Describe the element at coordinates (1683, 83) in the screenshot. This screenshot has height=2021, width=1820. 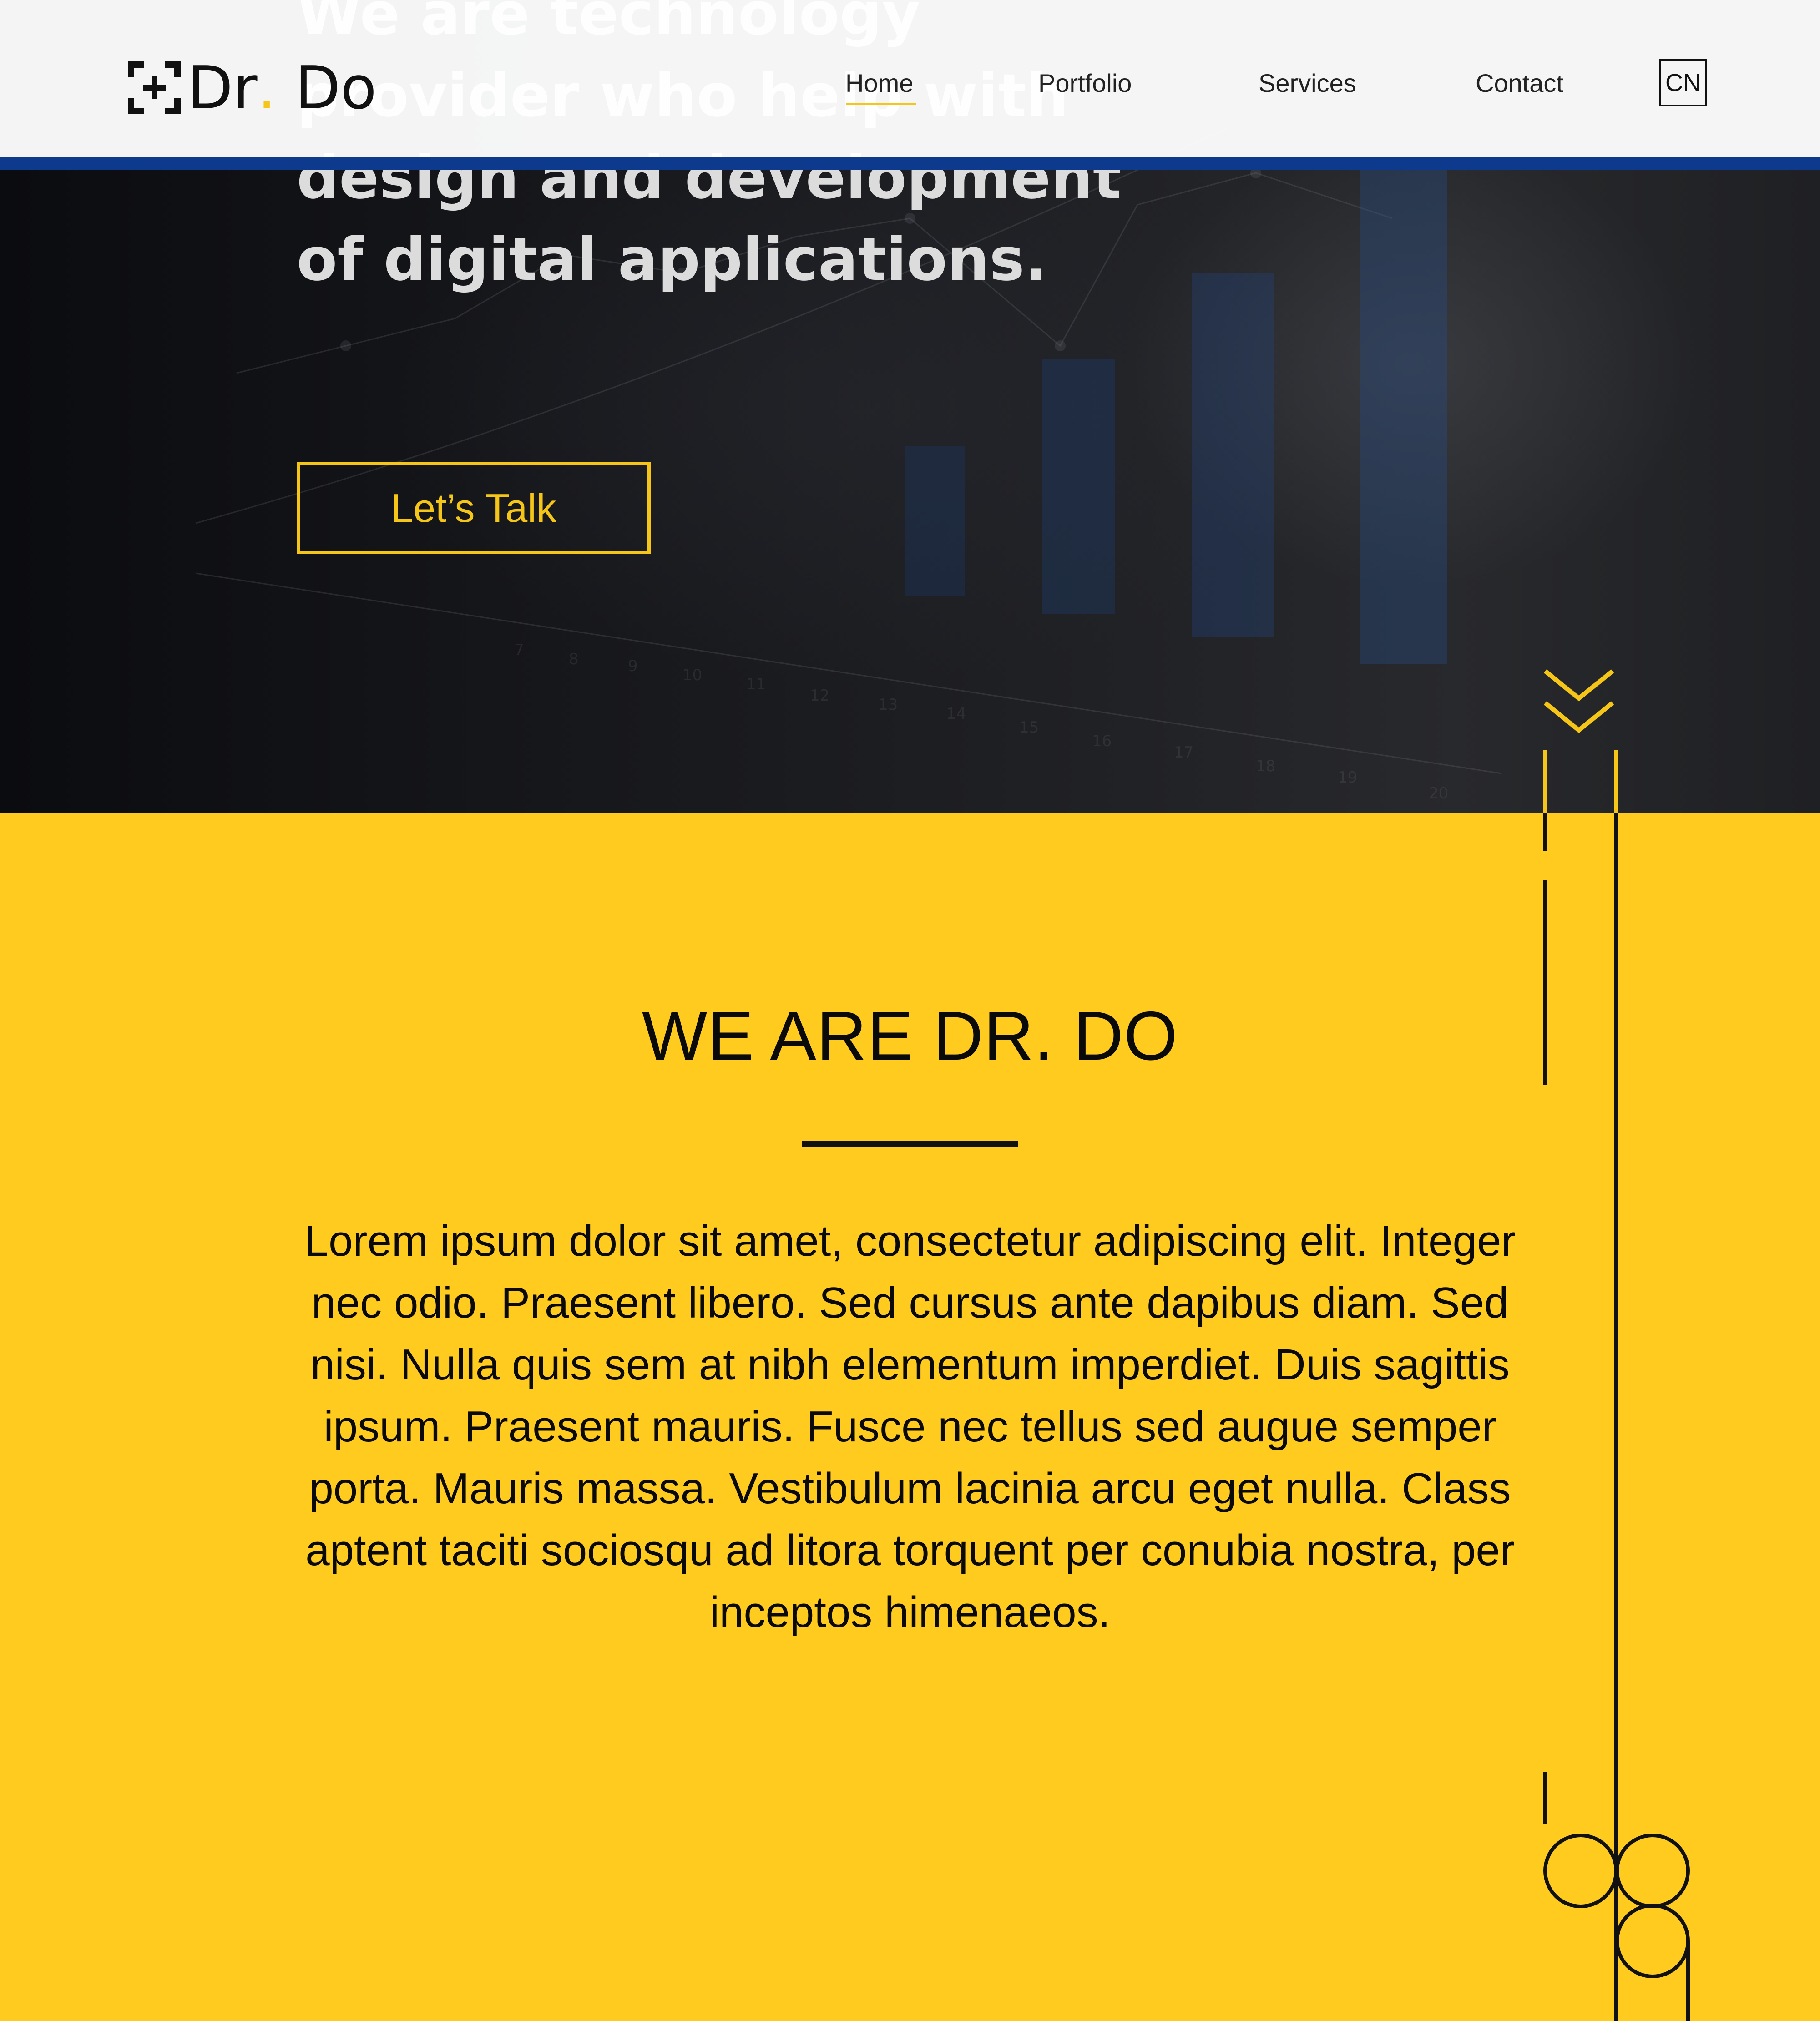
I see `language-toggle-button: CN` at that location.